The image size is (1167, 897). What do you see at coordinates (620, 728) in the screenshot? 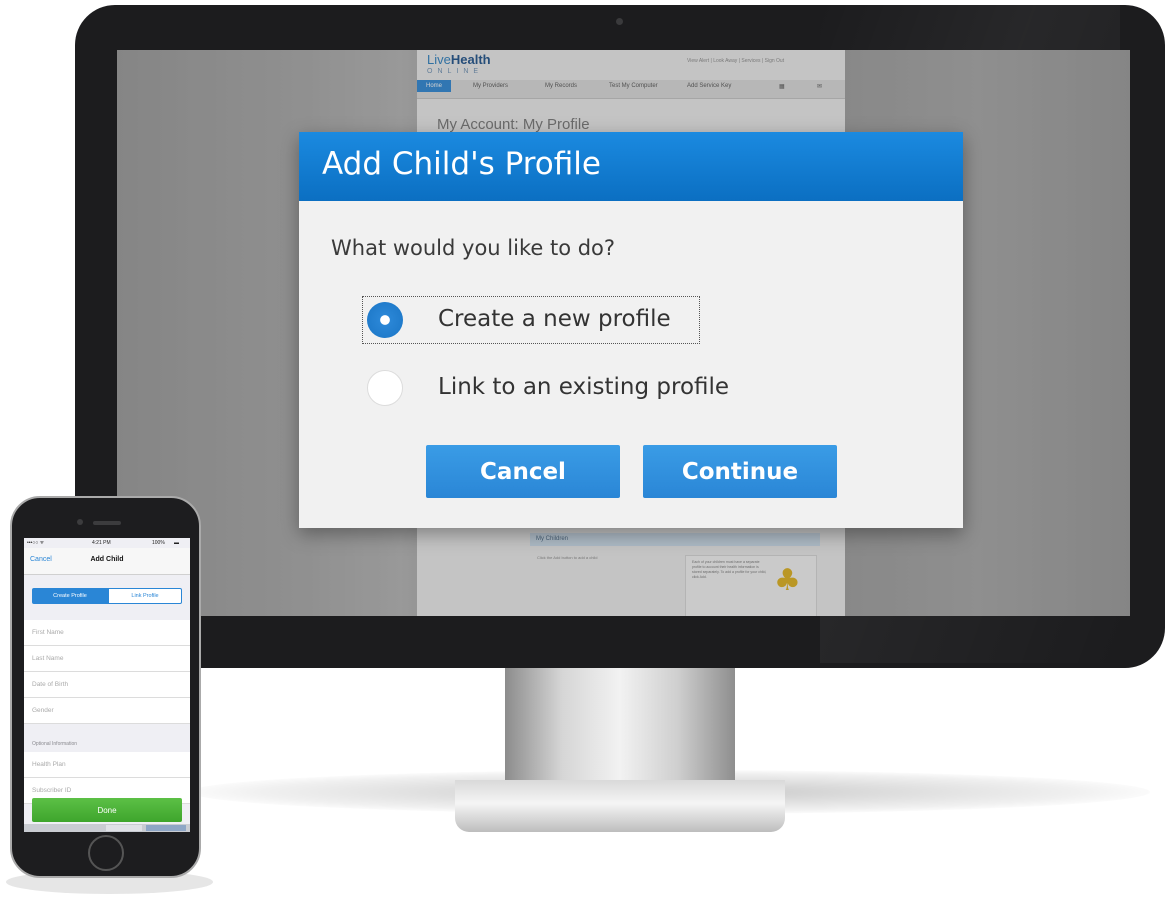
I see `monitor-stand-neck` at bounding box center [620, 728].